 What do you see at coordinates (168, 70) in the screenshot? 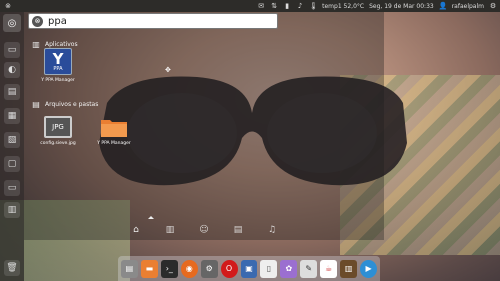
I see `mouse-cursor-icon: ✥` at bounding box center [168, 70].